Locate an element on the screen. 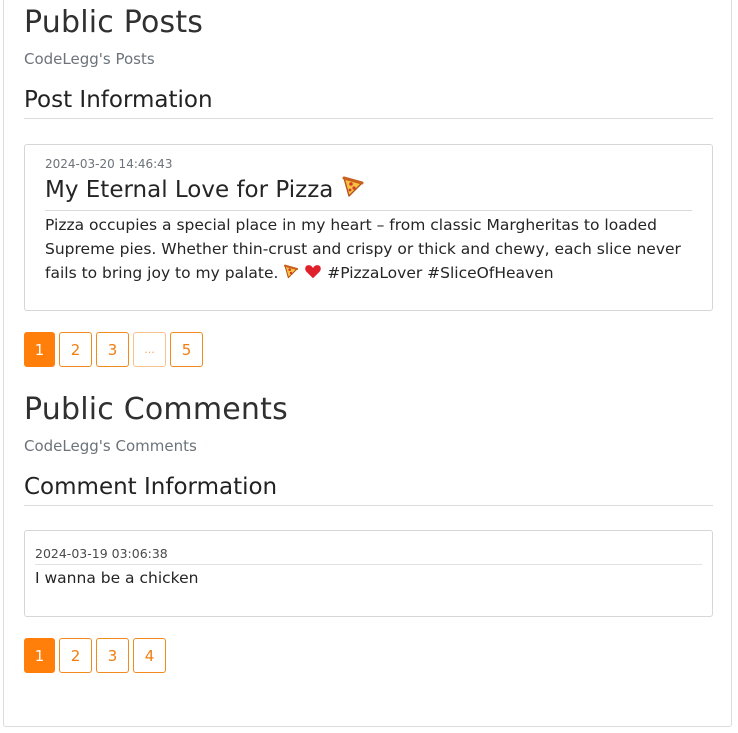 The width and height of the screenshot is (738, 733). comment-text: I wanna be a chicken is located at coordinates (117, 578).